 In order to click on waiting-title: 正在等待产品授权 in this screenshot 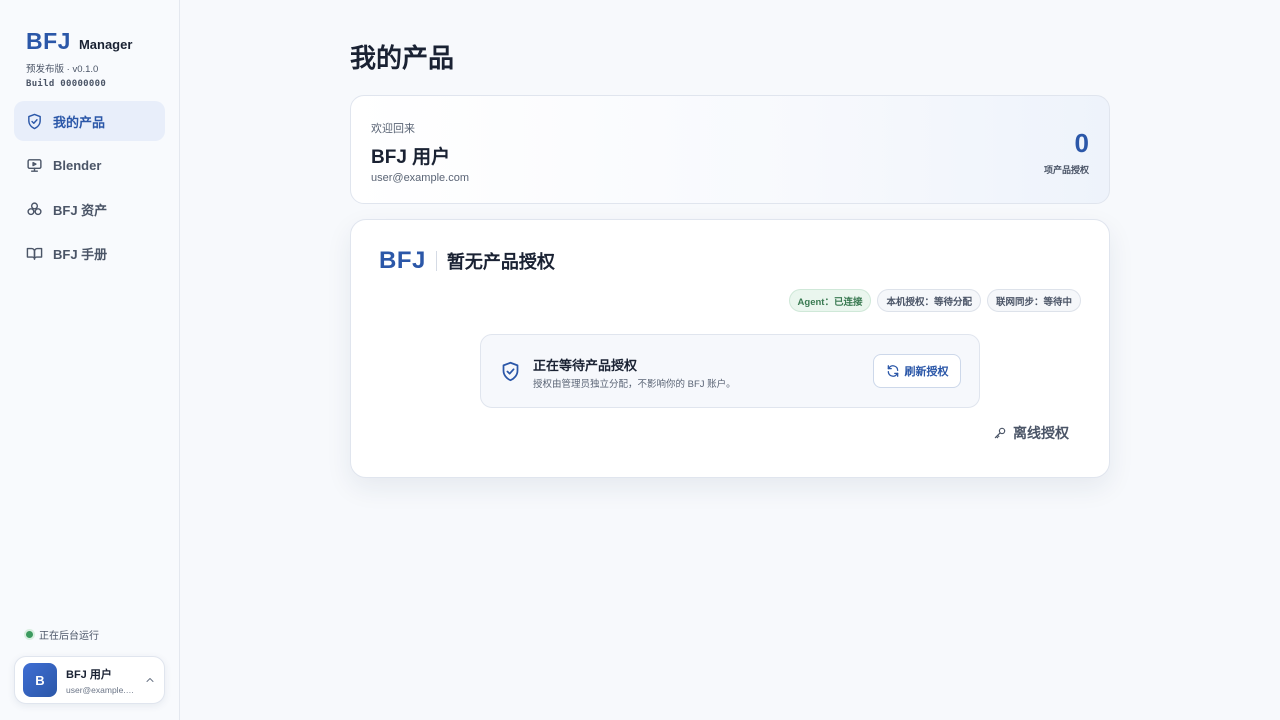, I will do `click(585, 365)`.